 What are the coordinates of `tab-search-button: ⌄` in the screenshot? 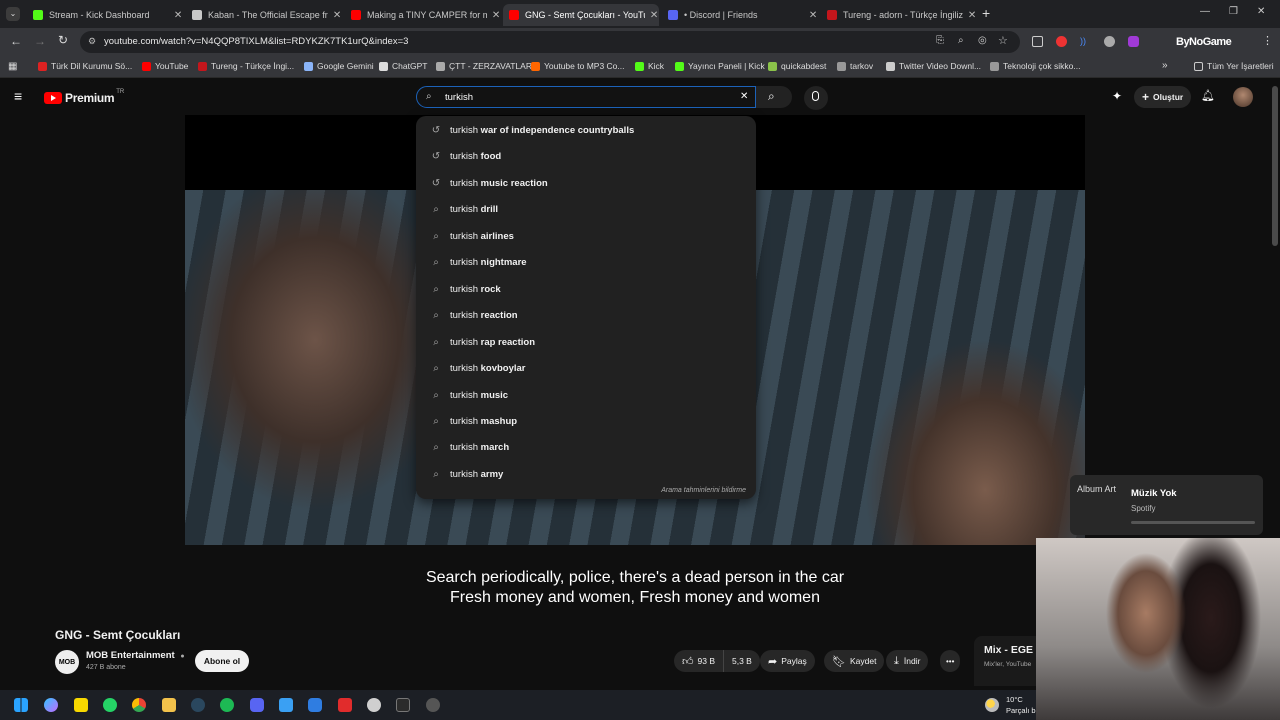 It's located at (13, 14).